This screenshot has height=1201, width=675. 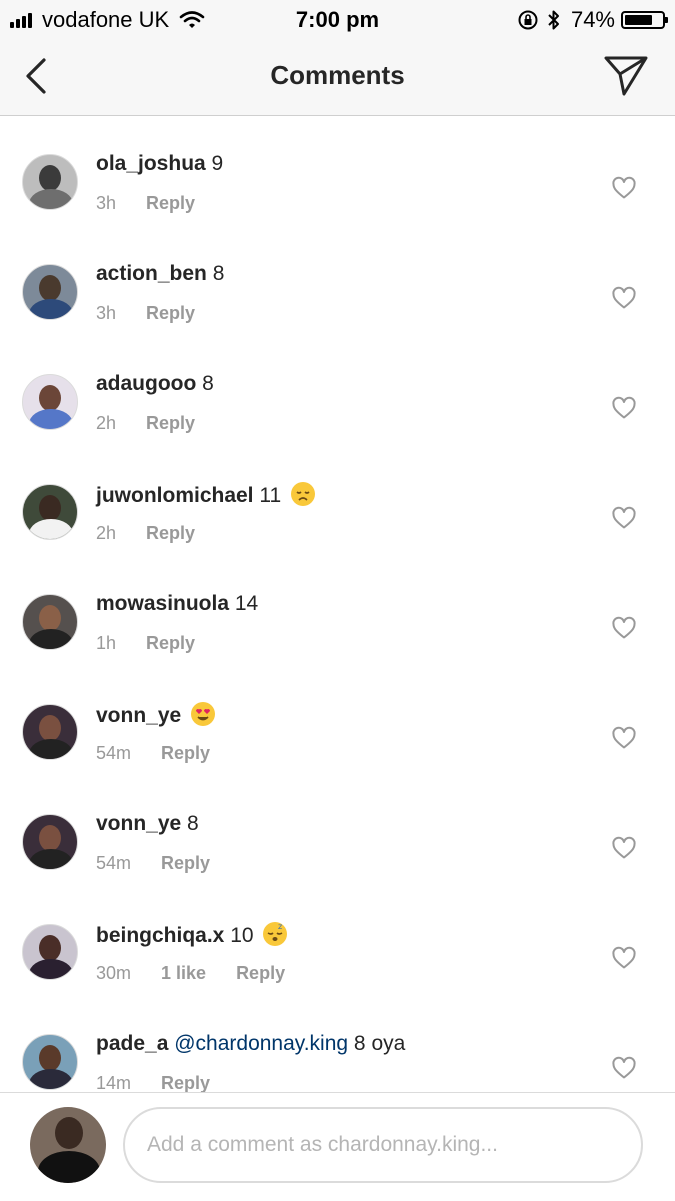 I want to click on comment-item: vonn_ye 54m Reply, so click(x=337, y=721).